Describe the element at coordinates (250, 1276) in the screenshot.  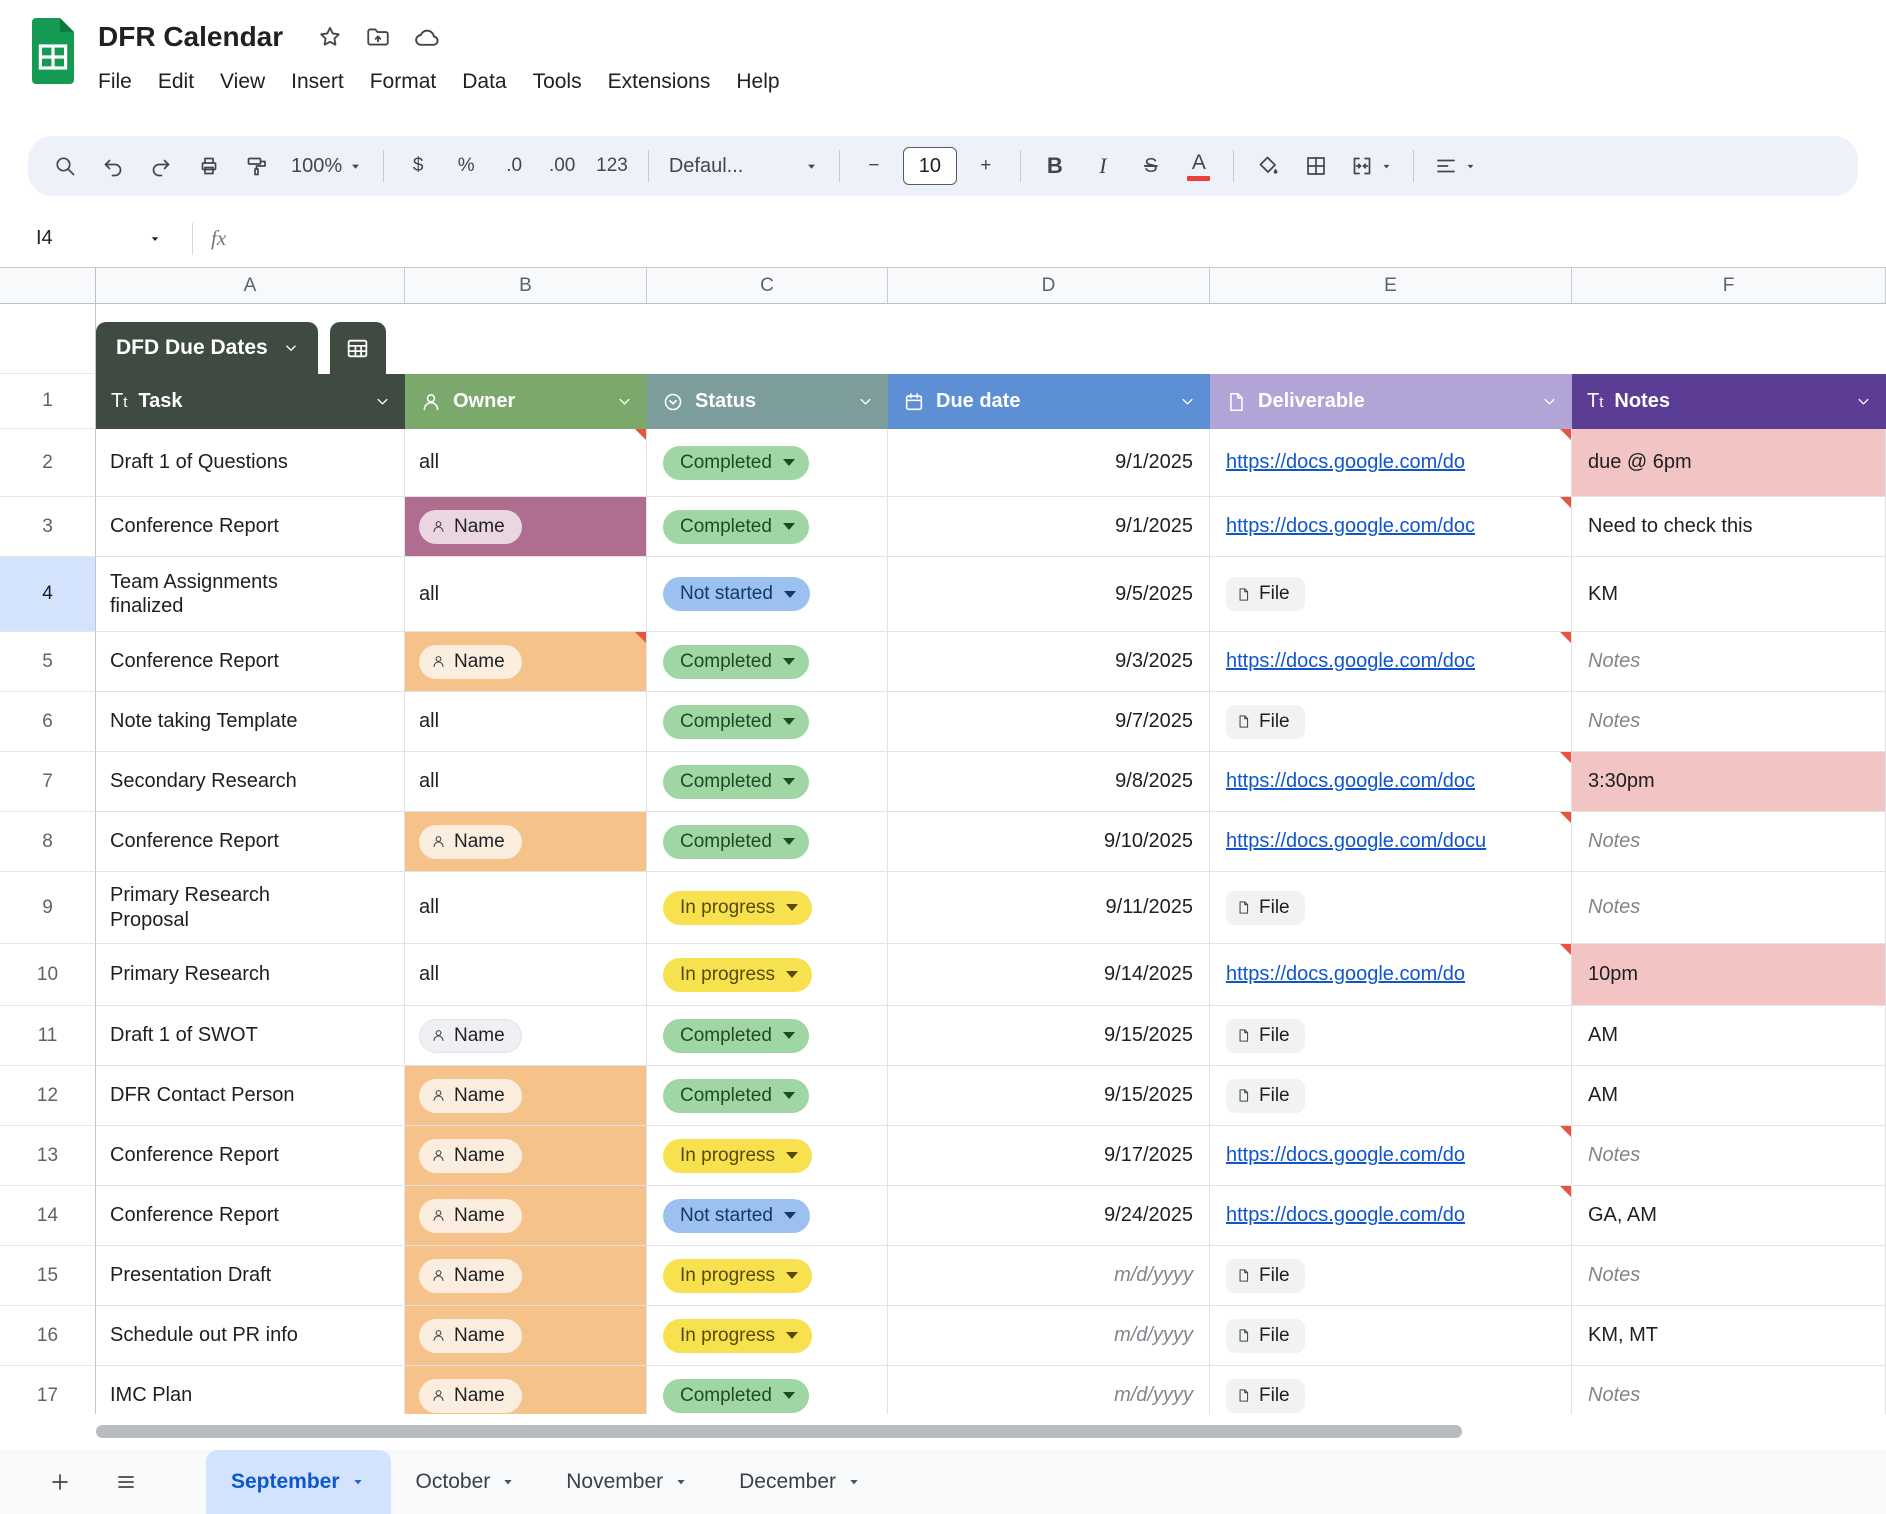
I see `cell-task: Presentation Draft` at that location.